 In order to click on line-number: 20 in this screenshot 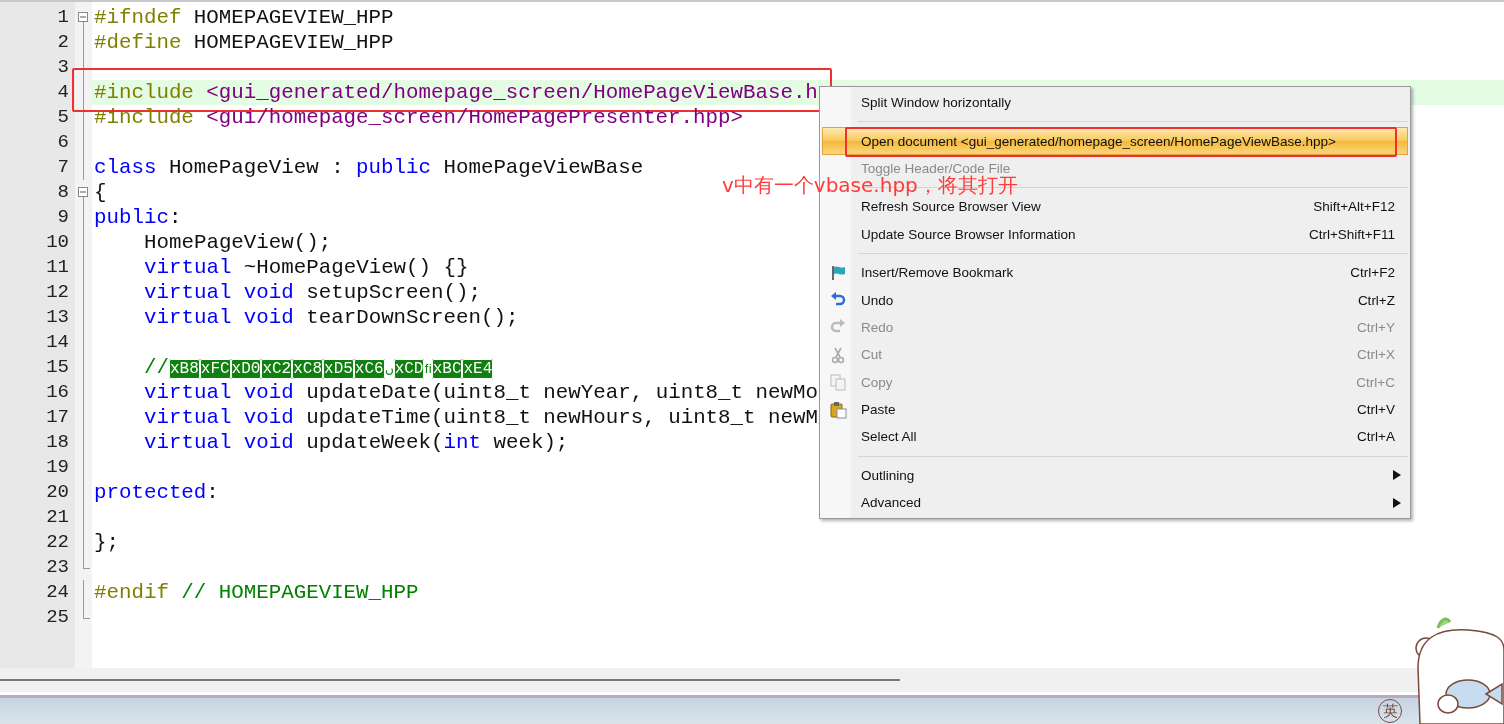, I will do `click(57, 492)`.